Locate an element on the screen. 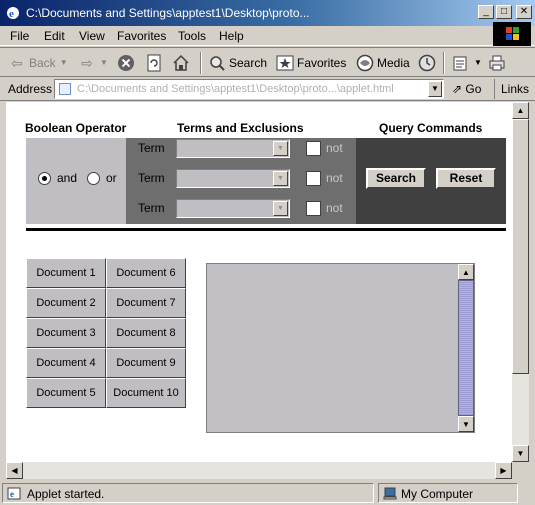 The image size is (535, 505). search-query-button: Search is located at coordinates (396, 178).